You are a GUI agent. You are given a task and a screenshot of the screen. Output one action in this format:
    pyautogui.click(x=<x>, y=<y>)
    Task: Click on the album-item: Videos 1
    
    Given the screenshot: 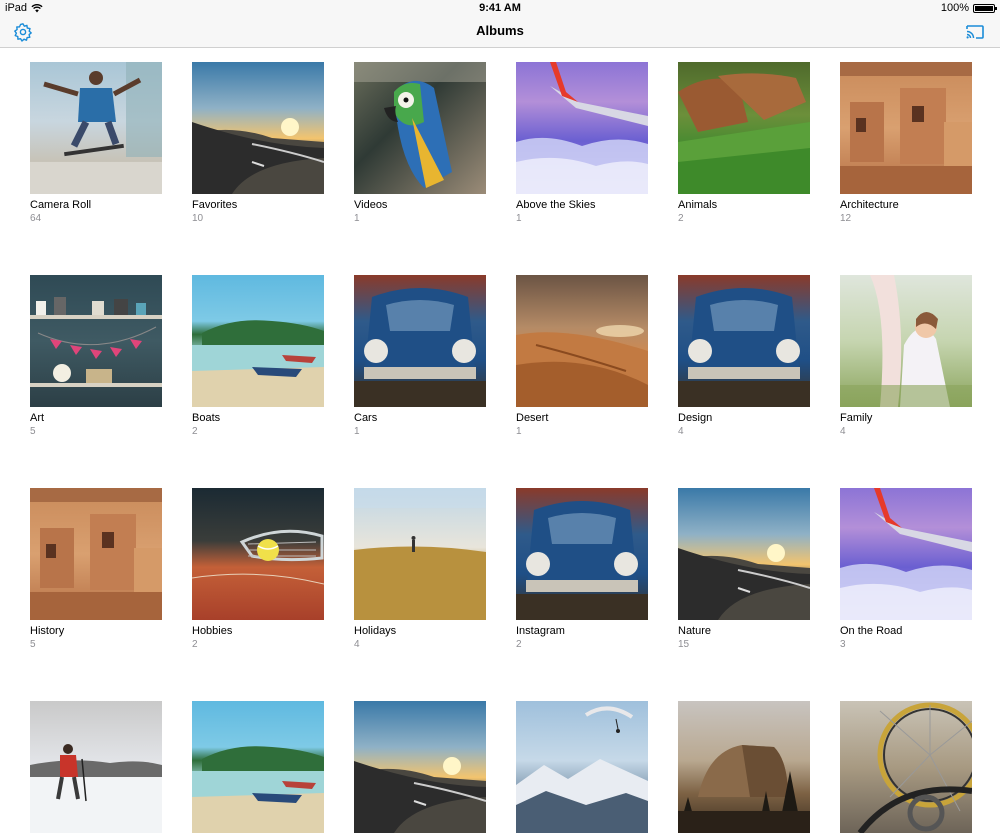 What is the action you would take?
    pyautogui.click(x=420, y=143)
    